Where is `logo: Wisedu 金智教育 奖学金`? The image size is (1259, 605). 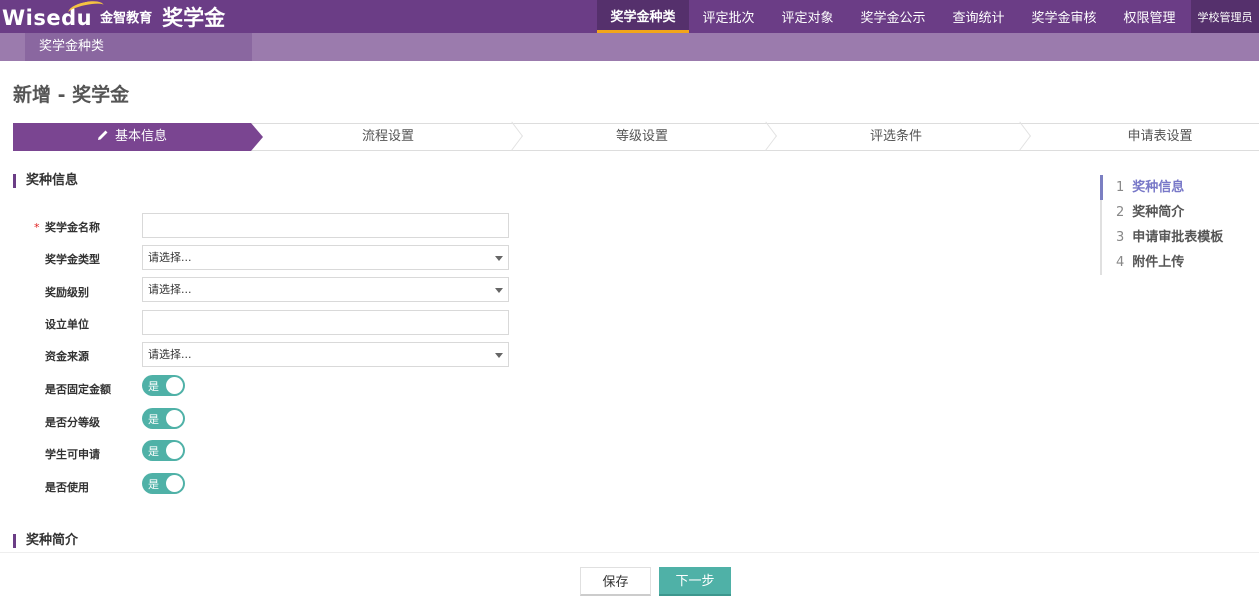
logo: Wisedu 金智教育 奖学金 is located at coordinates (114, 16).